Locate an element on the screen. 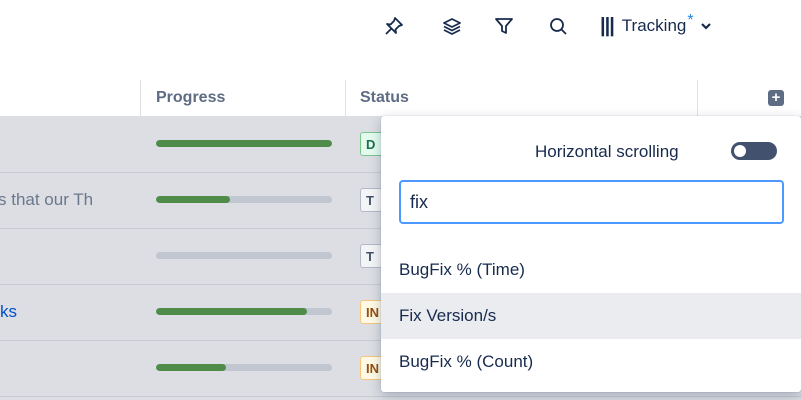 The width and height of the screenshot is (801, 400). column-option-bugfix-count: BugFix % (Count) is located at coordinates (591, 362).